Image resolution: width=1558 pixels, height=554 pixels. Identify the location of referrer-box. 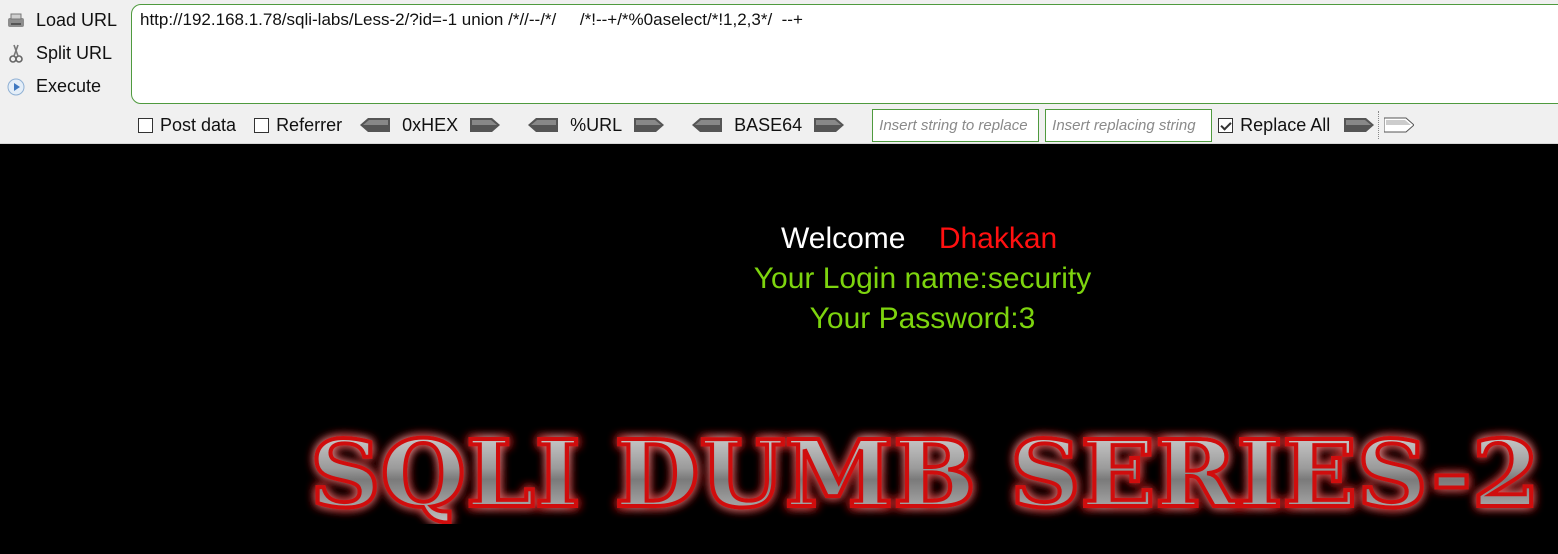
(262, 125).